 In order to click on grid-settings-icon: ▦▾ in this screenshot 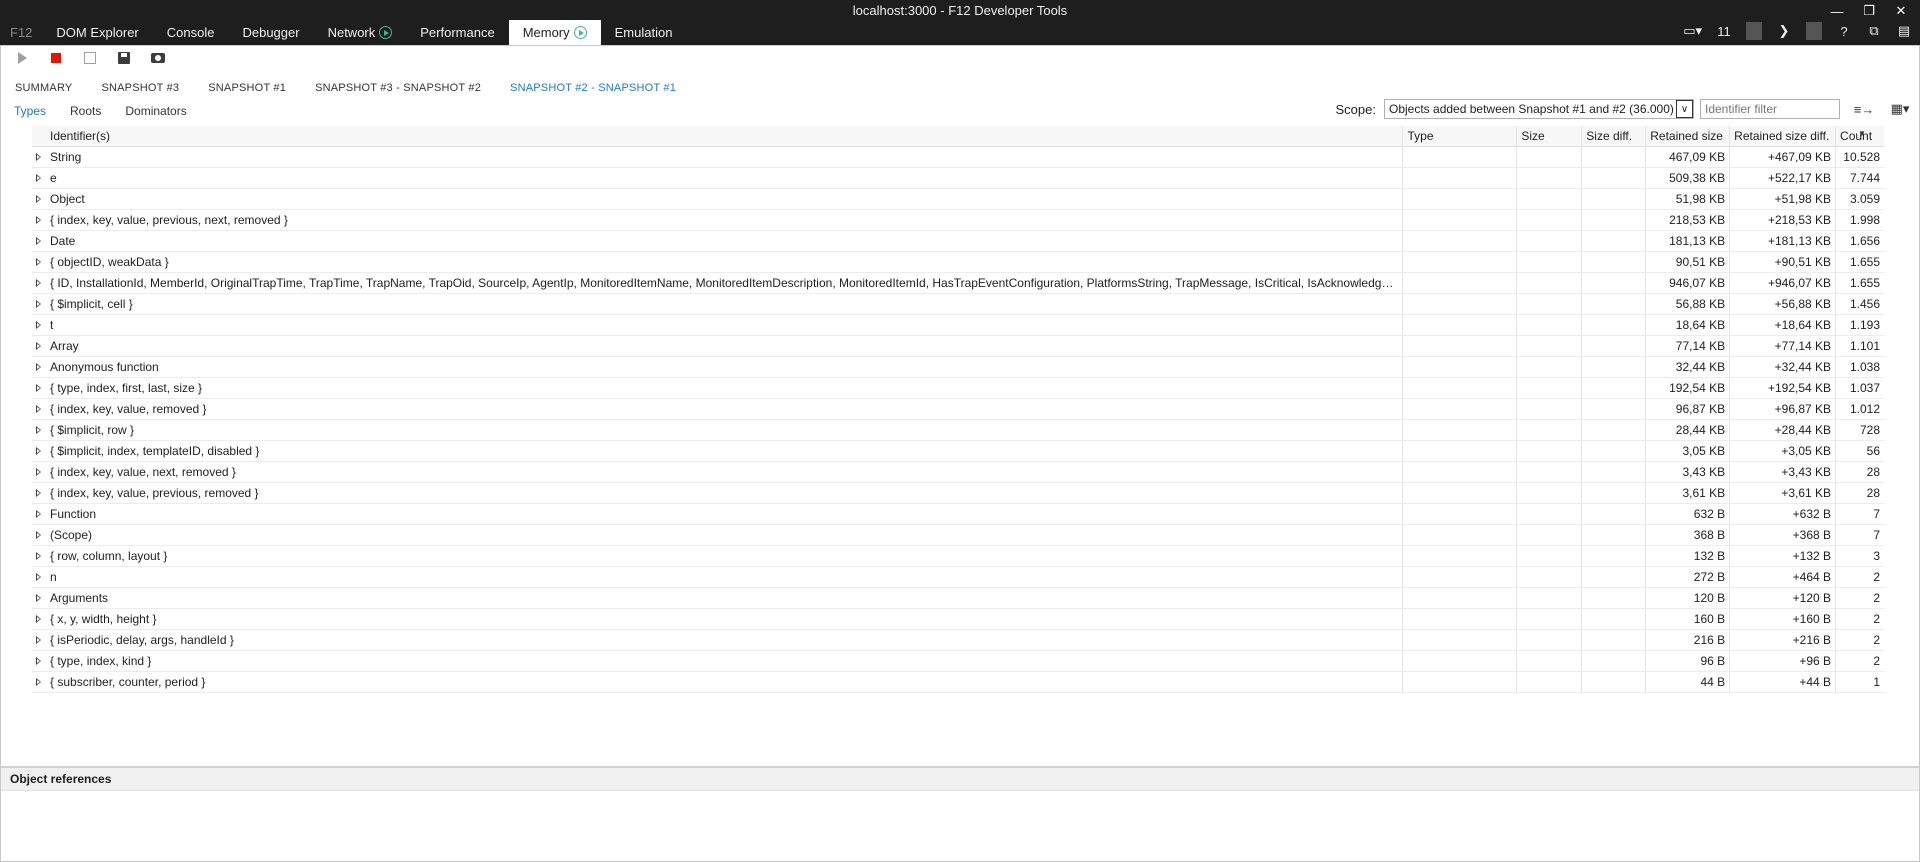, I will do `click(1900, 109)`.